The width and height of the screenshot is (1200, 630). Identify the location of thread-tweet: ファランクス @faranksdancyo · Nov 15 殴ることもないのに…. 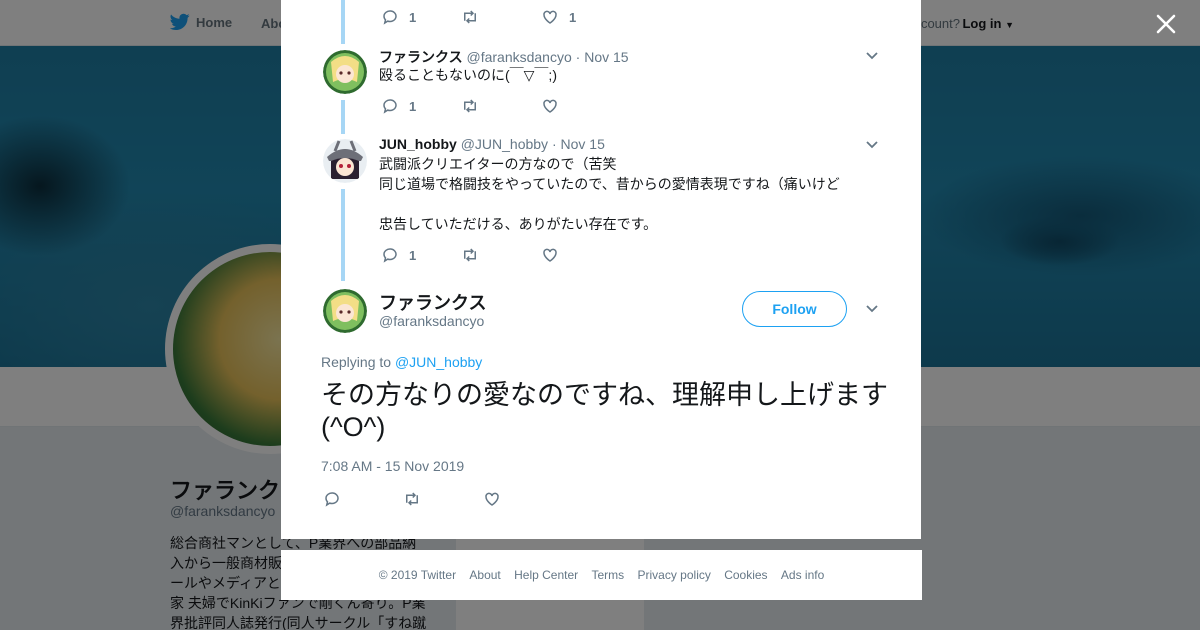
(601, 84).